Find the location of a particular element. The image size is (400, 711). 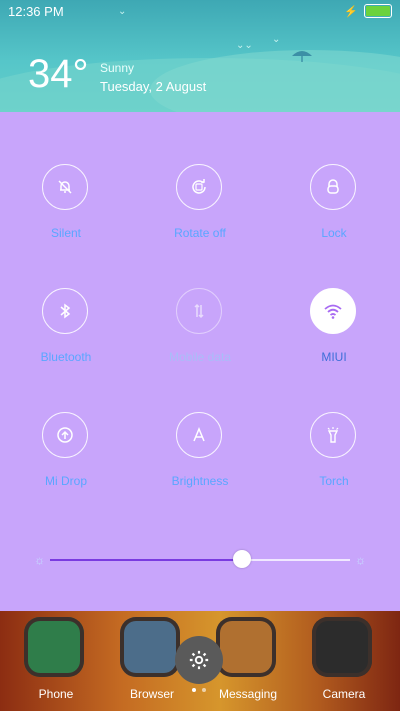

toggle-label: Torch is located at coordinates (334, 481).